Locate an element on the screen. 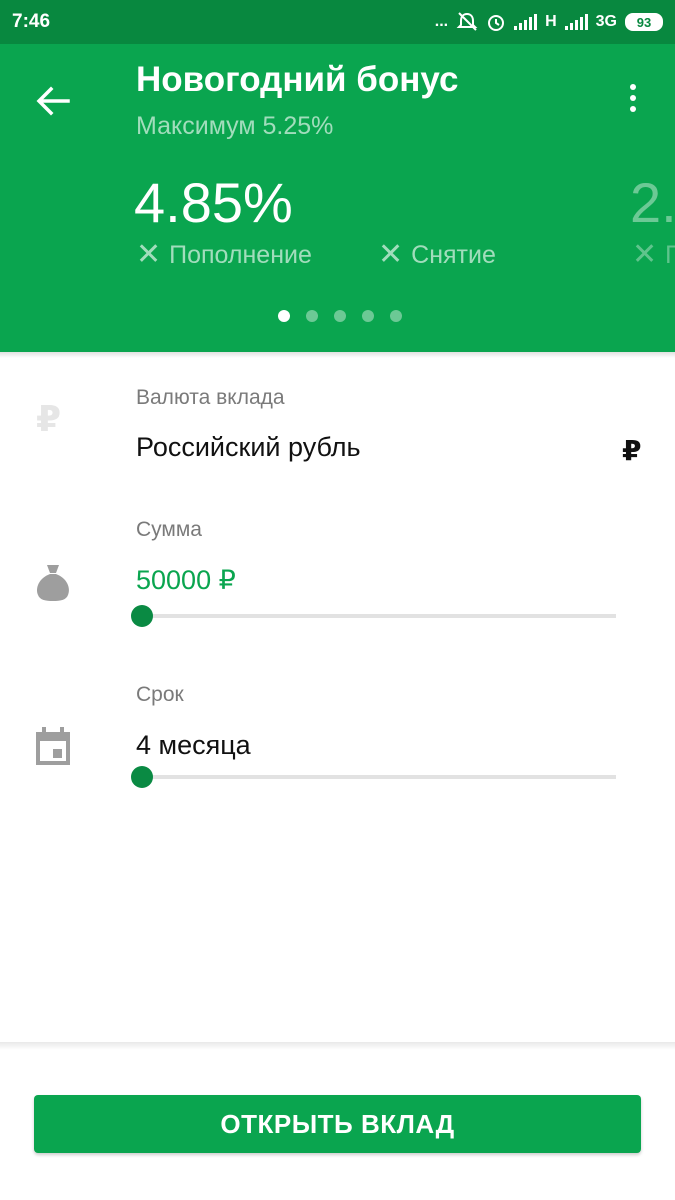  feature-withdrawal: ✕ Снятие is located at coordinates (437, 255).